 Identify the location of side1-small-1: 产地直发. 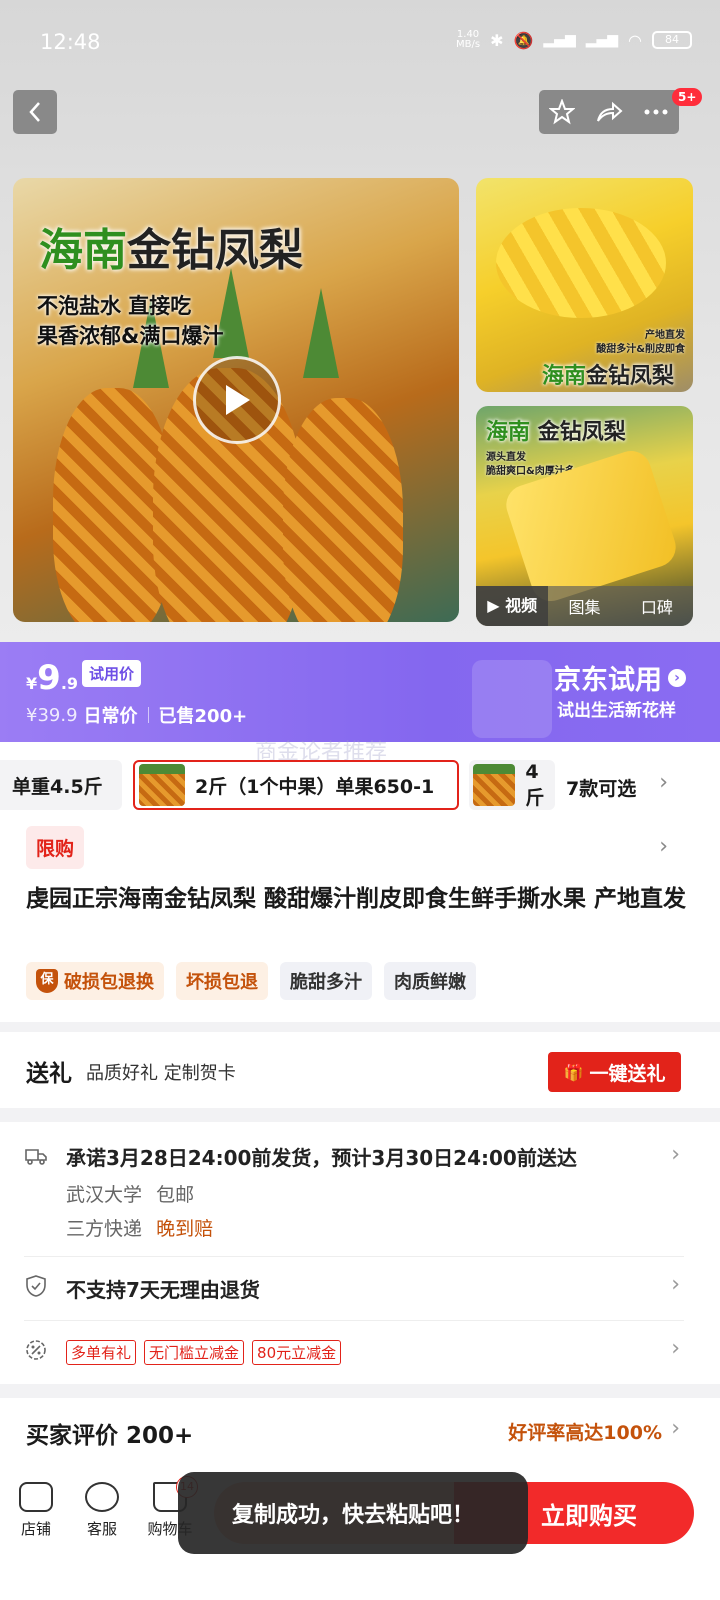
(665, 335).